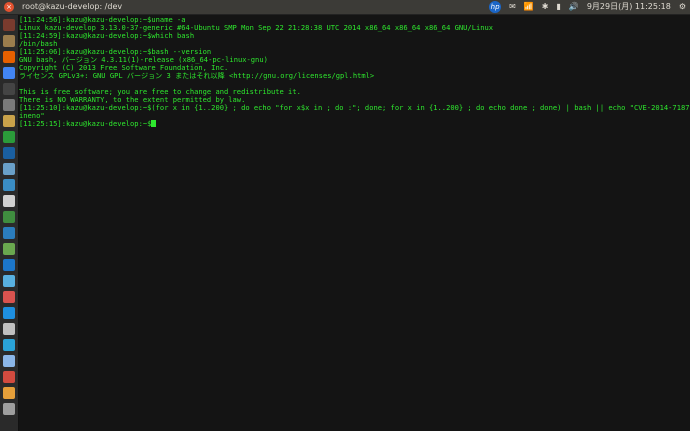 The height and width of the screenshot is (431, 690). I want to click on volume-icon: 🔊, so click(574, 7).